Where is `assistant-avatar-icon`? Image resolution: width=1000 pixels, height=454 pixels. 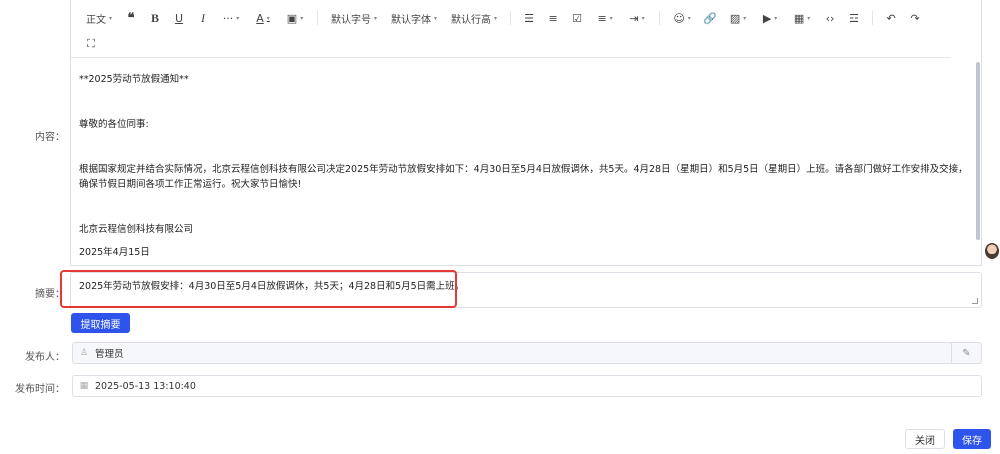
assistant-avatar-icon is located at coordinates (992, 251).